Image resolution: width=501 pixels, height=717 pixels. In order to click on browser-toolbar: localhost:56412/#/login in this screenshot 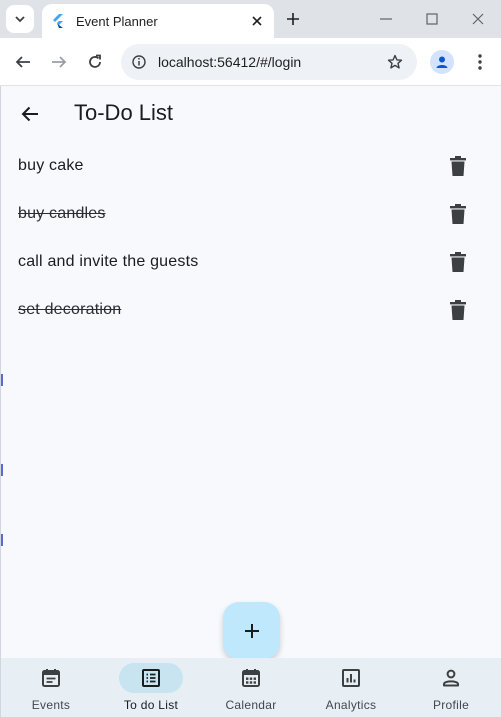, I will do `click(250, 62)`.